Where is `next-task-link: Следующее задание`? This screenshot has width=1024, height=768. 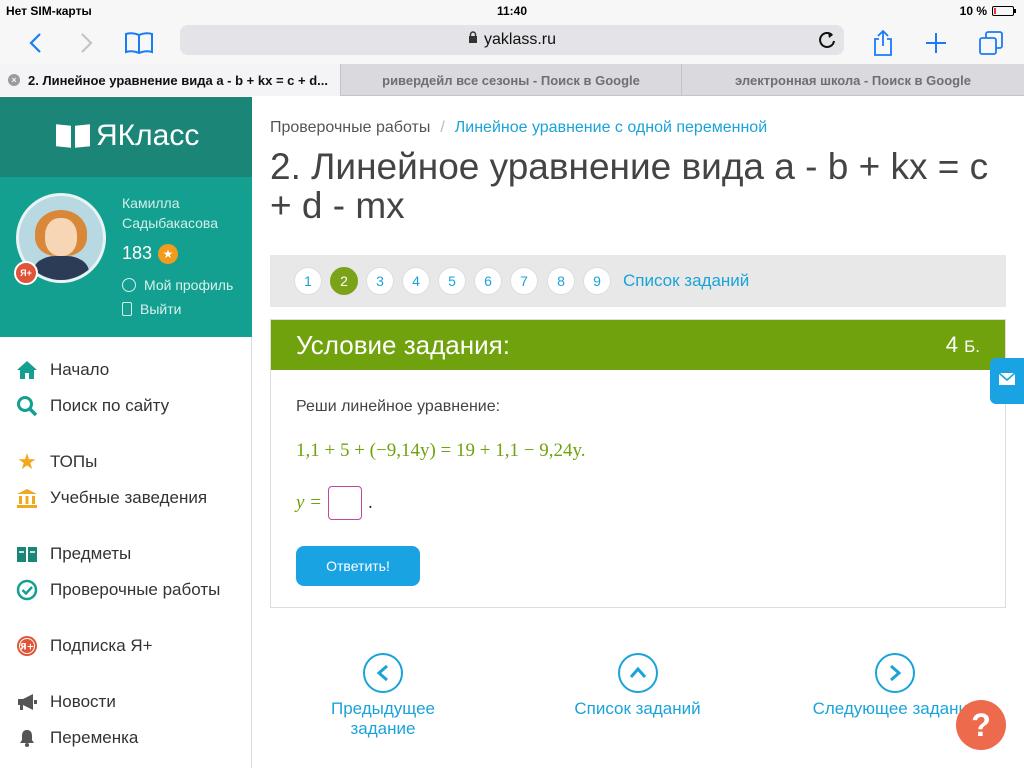
next-task-link: Следующее задание is located at coordinates (895, 686).